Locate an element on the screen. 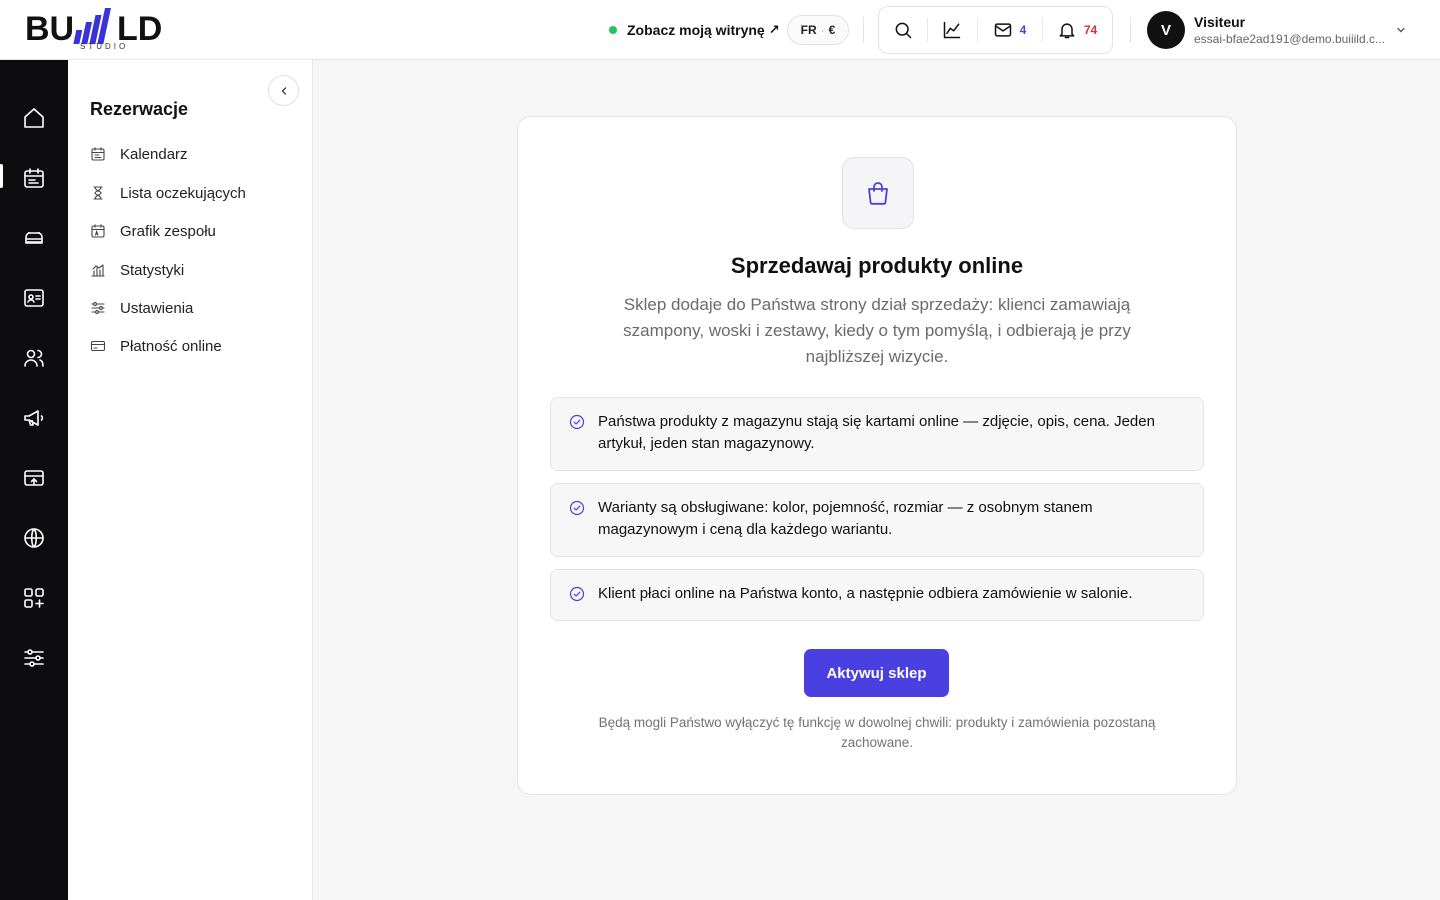  rail-apps is located at coordinates (34, 598).